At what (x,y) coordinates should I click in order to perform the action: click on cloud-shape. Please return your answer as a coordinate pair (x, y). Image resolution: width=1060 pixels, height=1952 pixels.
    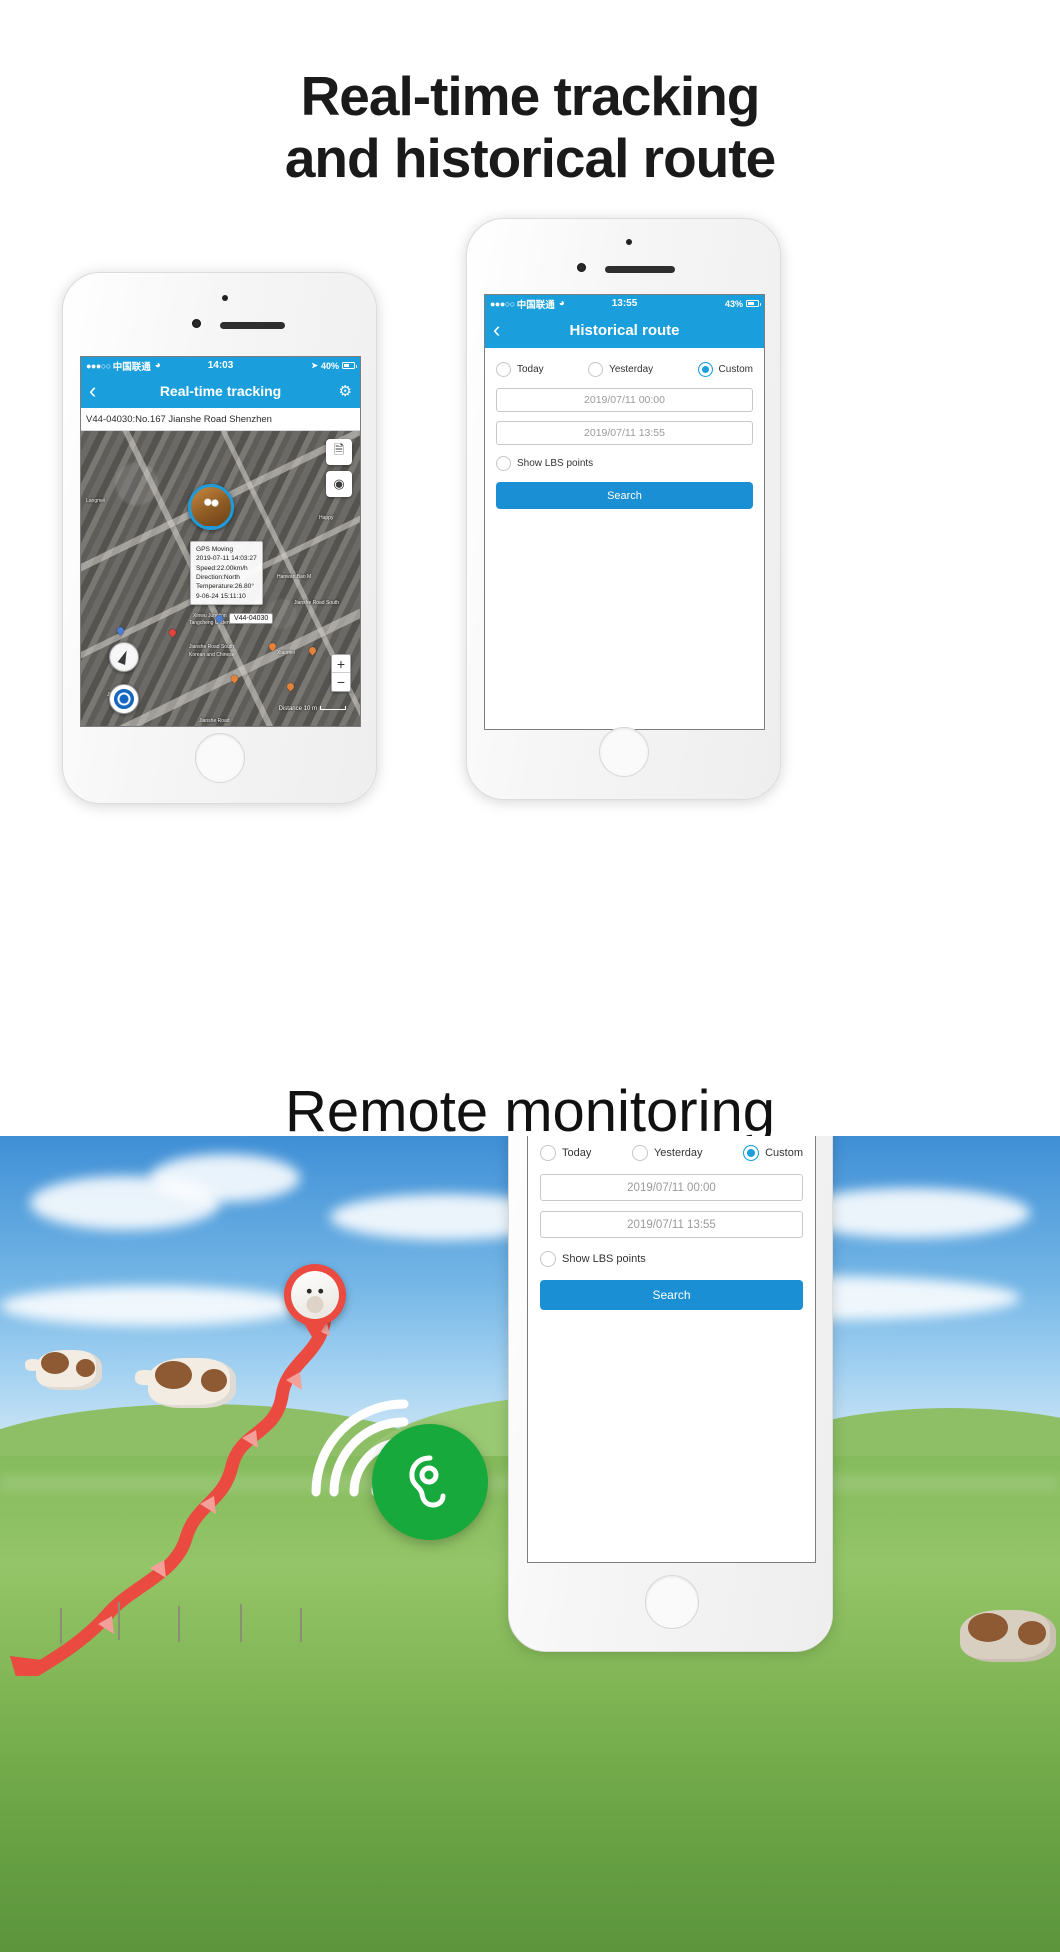
    Looking at the image, I should click on (225, 1178).